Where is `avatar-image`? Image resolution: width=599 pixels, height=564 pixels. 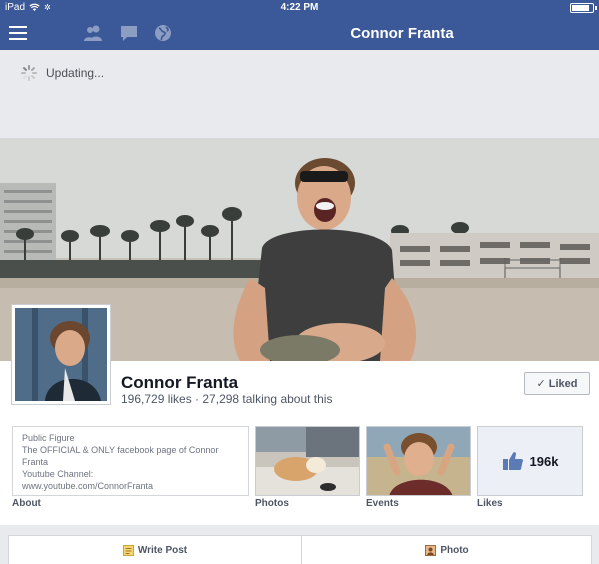 avatar-image is located at coordinates (61, 354).